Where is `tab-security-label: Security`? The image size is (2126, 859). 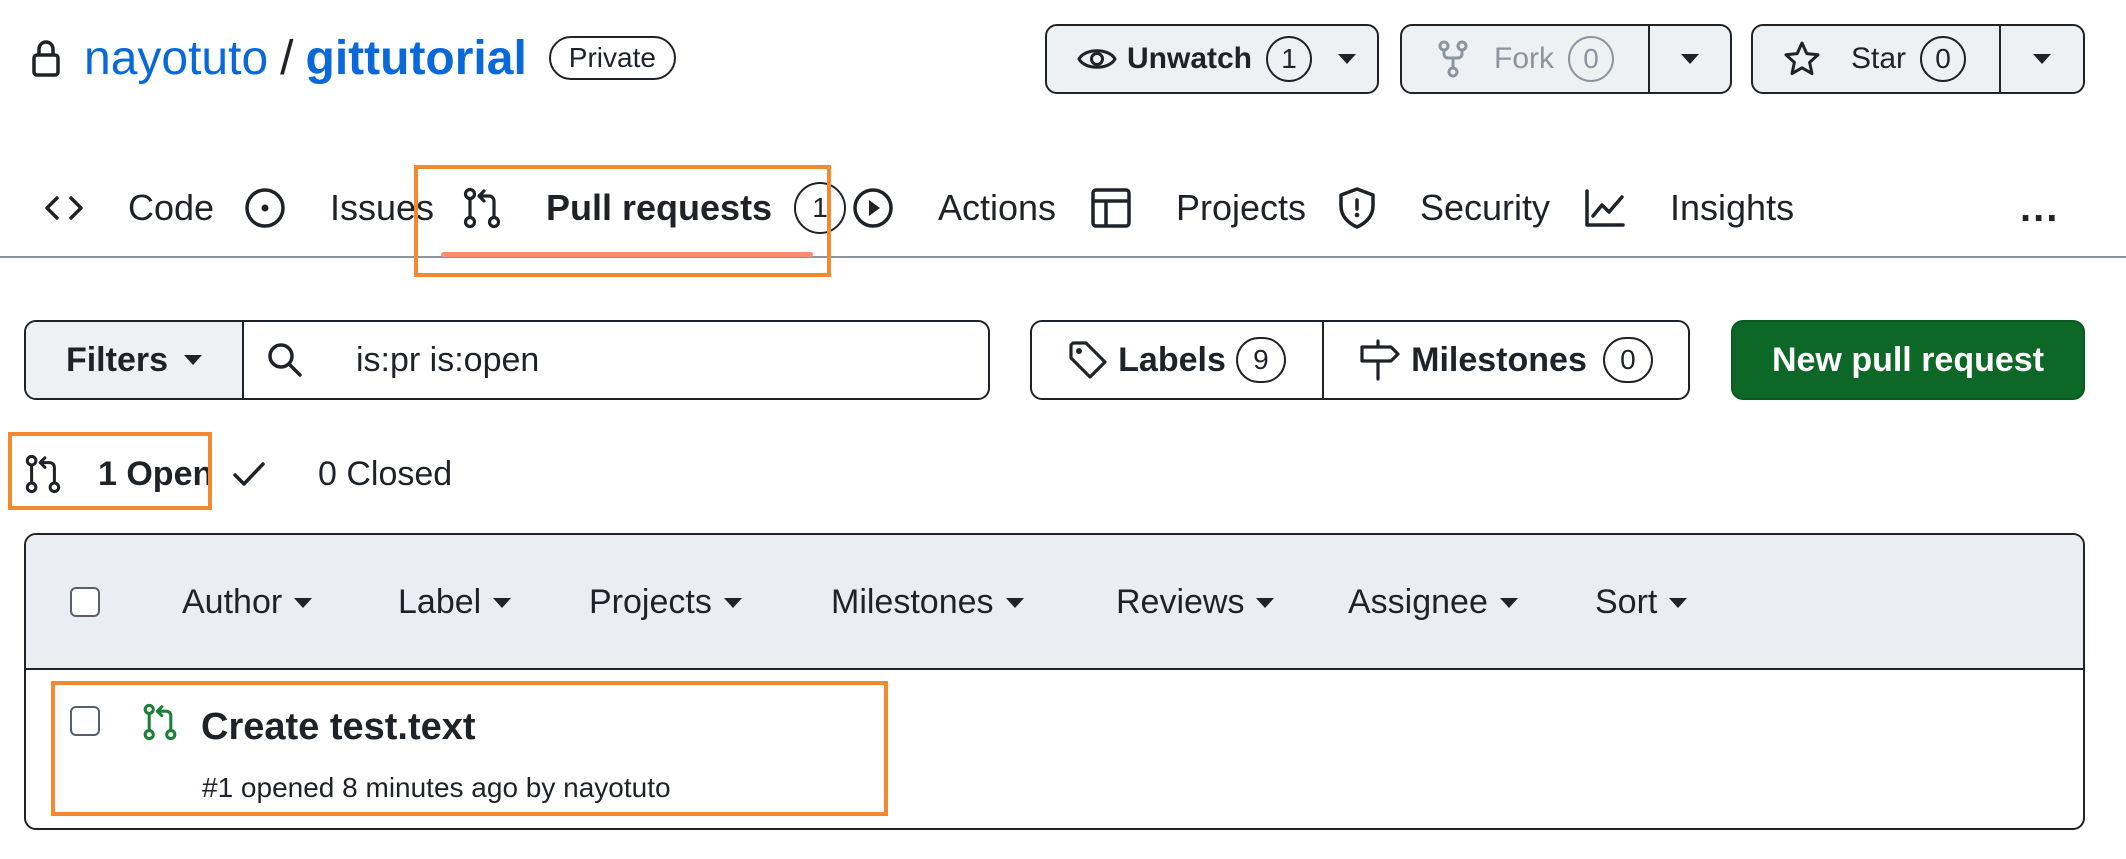 tab-security-label: Security is located at coordinates (1485, 207).